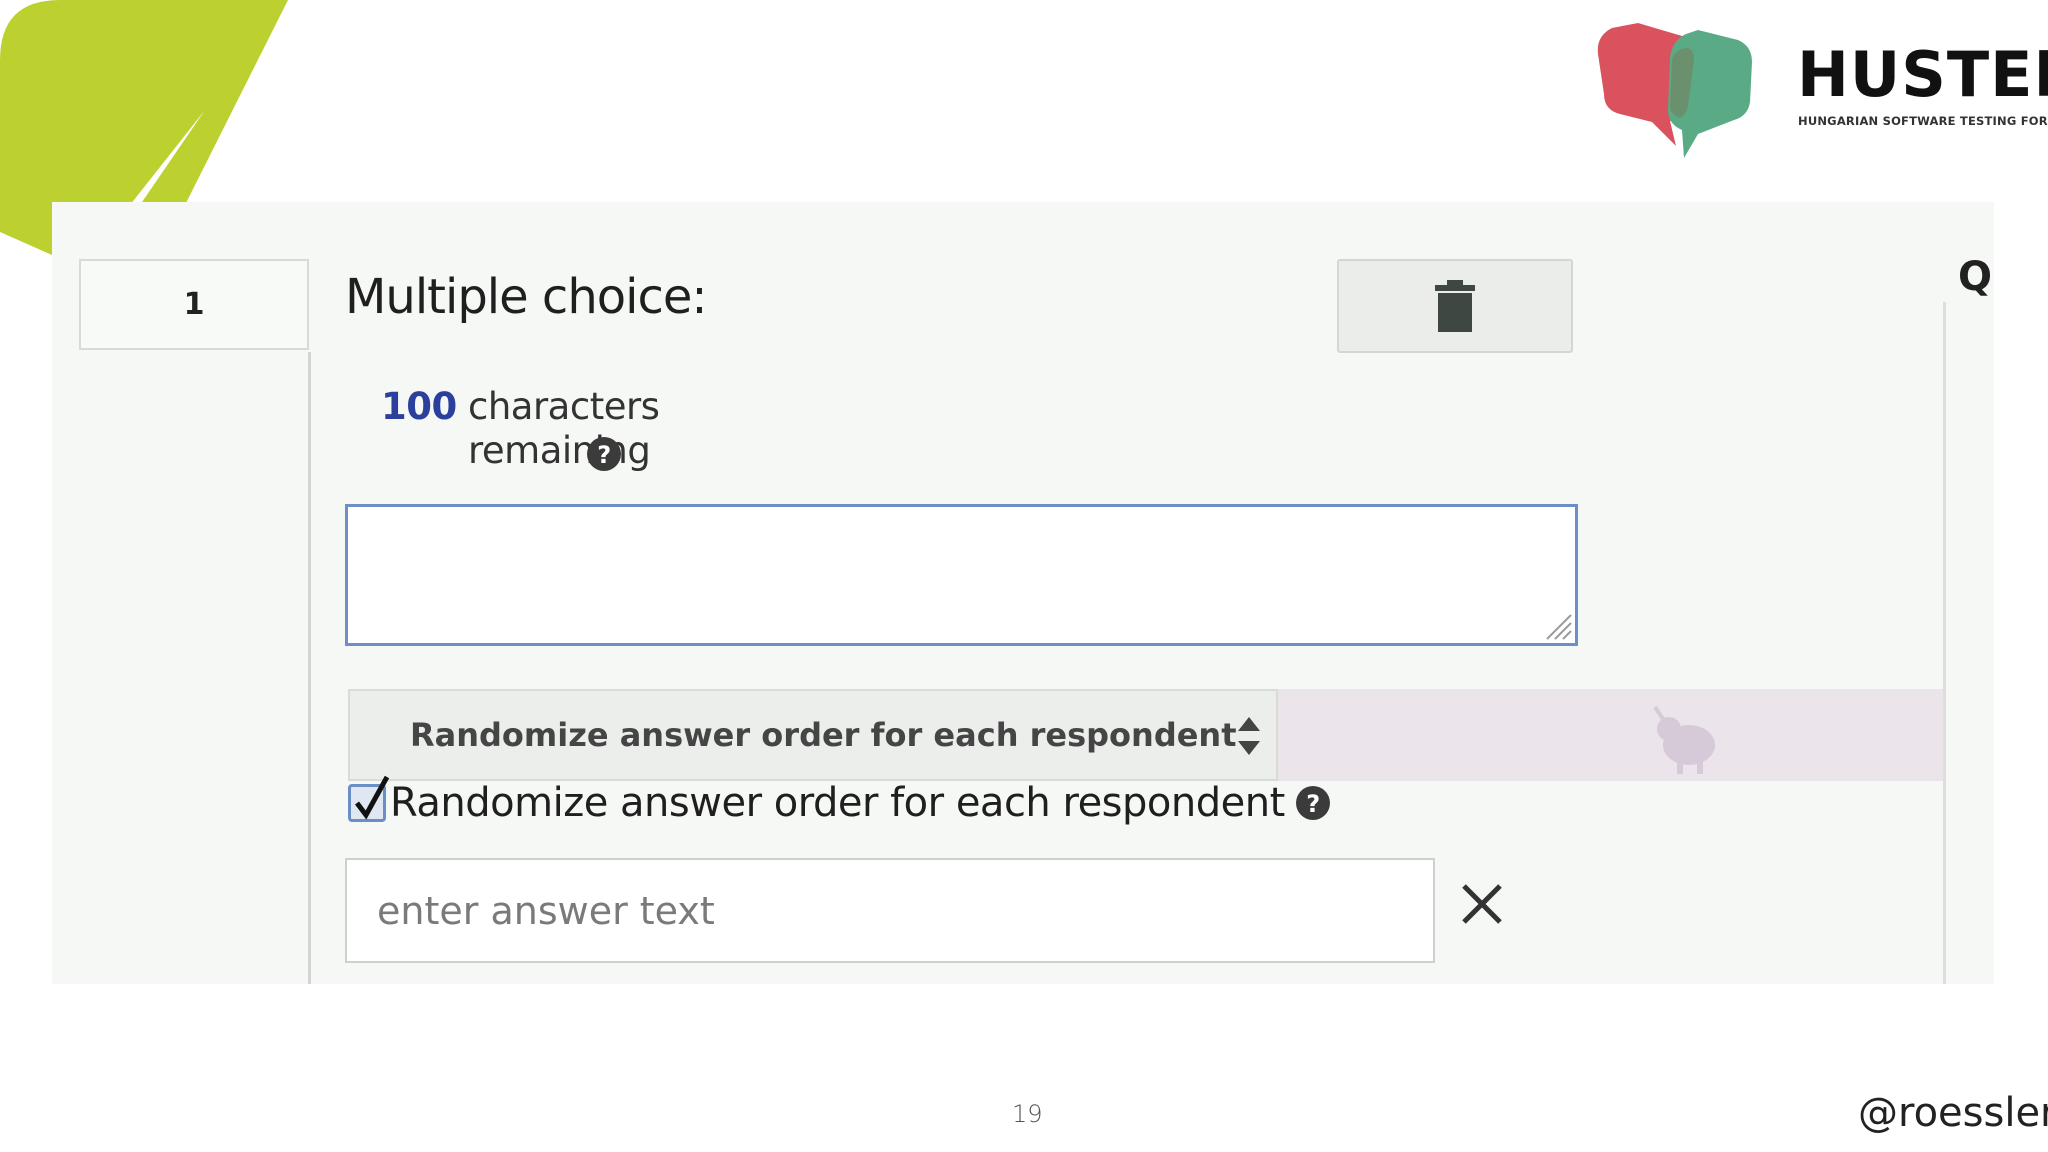 The width and height of the screenshot is (2048, 1152). Describe the element at coordinates (890, 910) in the screenshot. I see `answer-text-input` at that location.